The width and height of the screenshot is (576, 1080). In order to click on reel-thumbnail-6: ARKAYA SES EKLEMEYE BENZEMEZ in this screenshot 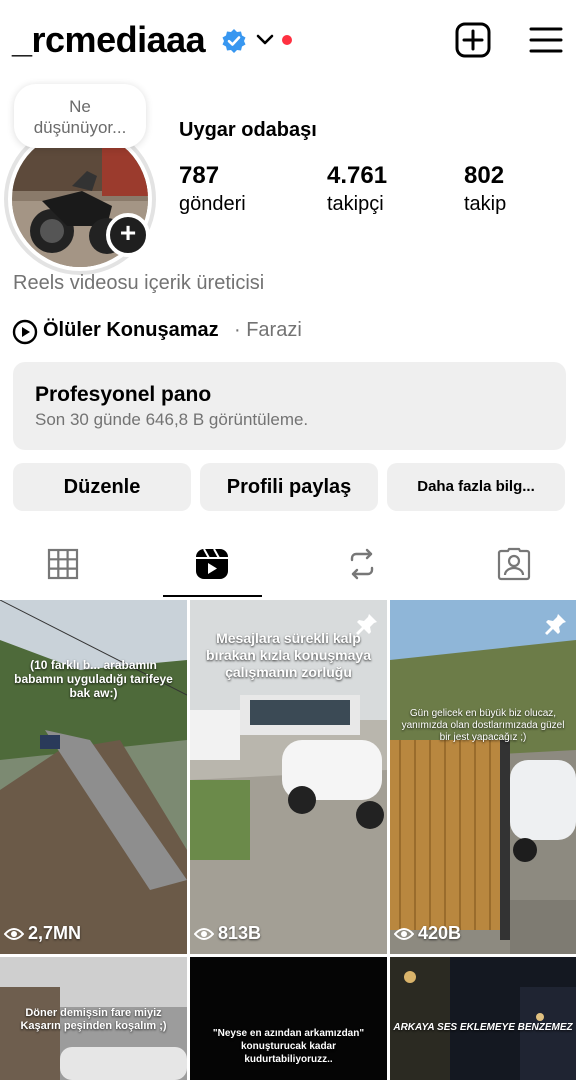, I will do `click(483, 1018)`.